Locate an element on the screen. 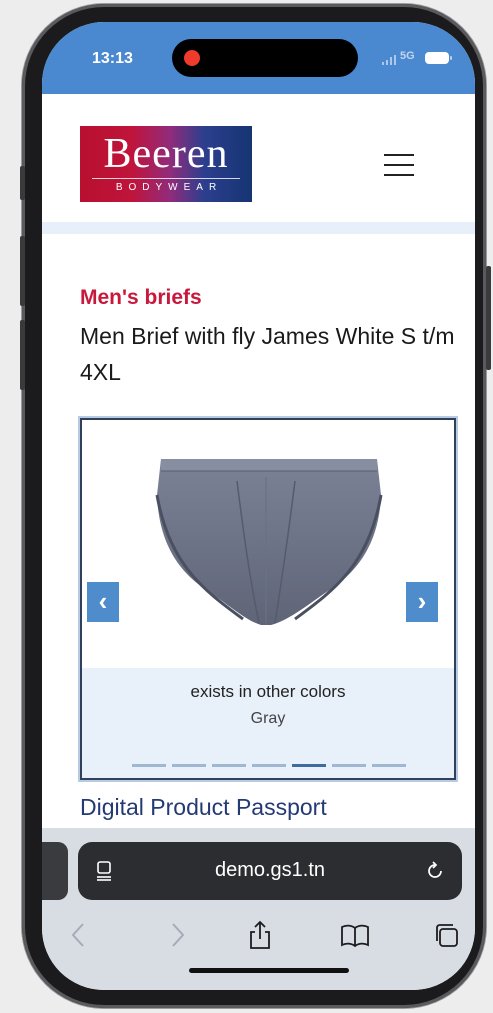 The width and height of the screenshot is (493, 1013). caption-text: exists in other colors is located at coordinates (268, 691).